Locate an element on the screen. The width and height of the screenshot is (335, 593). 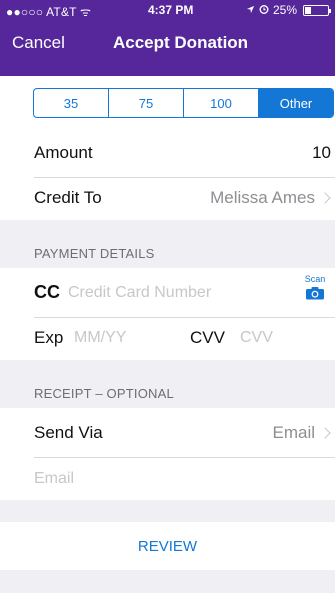
credit-to-row: Credit To Melissa Ames is located at coordinates (167, 199).